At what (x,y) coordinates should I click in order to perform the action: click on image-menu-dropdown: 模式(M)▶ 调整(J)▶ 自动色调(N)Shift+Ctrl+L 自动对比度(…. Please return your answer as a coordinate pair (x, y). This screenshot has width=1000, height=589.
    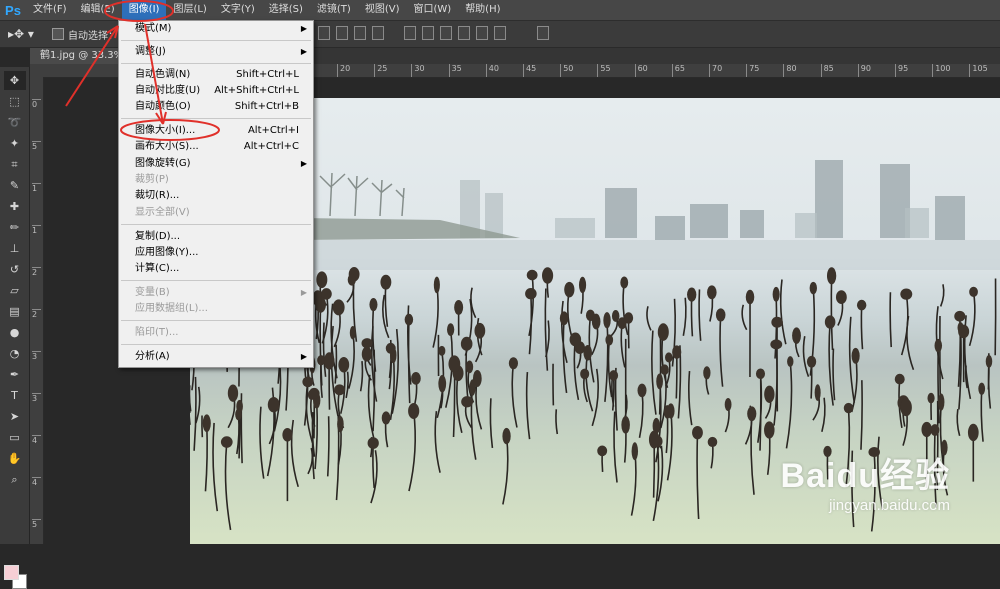
    Looking at the image, I should click on (216, 194).